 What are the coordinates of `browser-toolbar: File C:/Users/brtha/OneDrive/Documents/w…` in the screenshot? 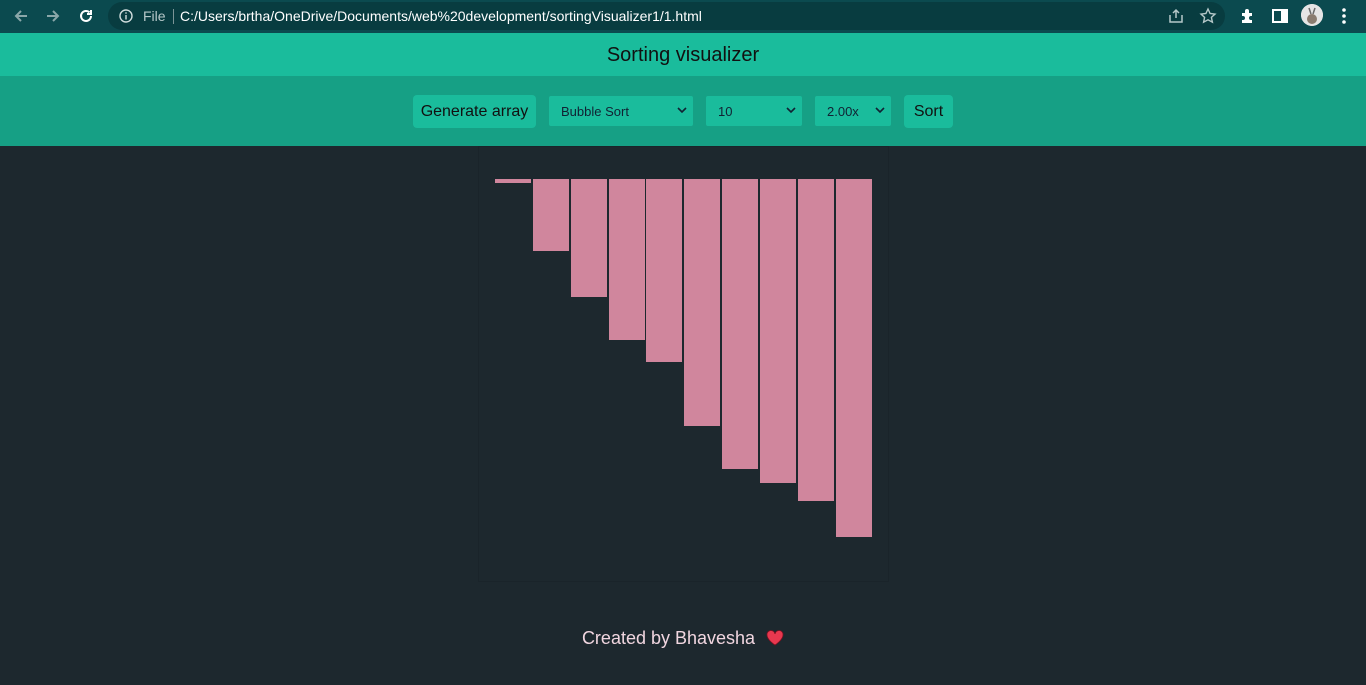 It's located at (683, 16).